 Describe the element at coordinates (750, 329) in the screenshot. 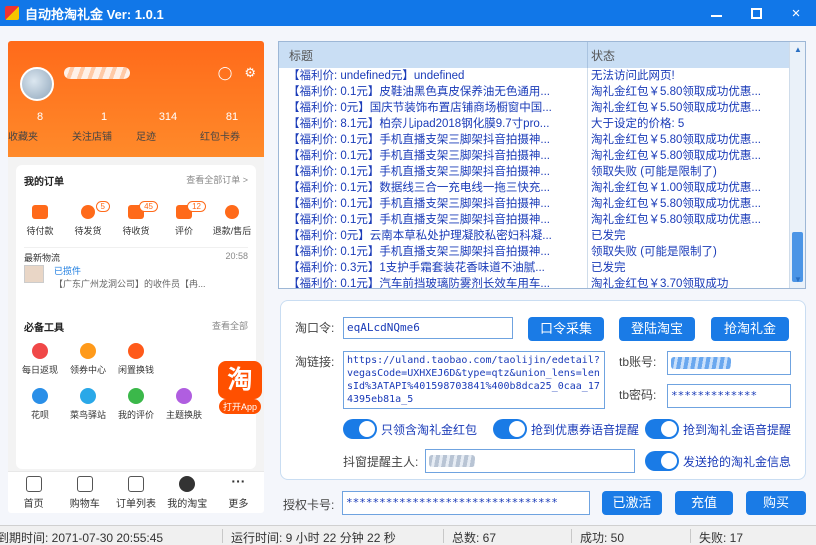

I see `grab-taolijin-button: 抢淘礼金` at that location.